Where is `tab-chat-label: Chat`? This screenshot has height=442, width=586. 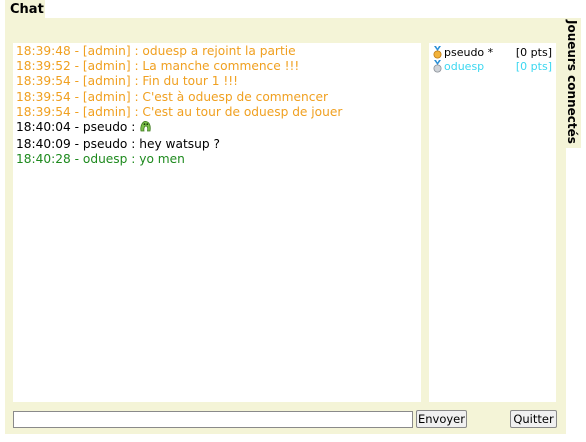
tab-chat-label: Chat is located at coordinates (27, 9).